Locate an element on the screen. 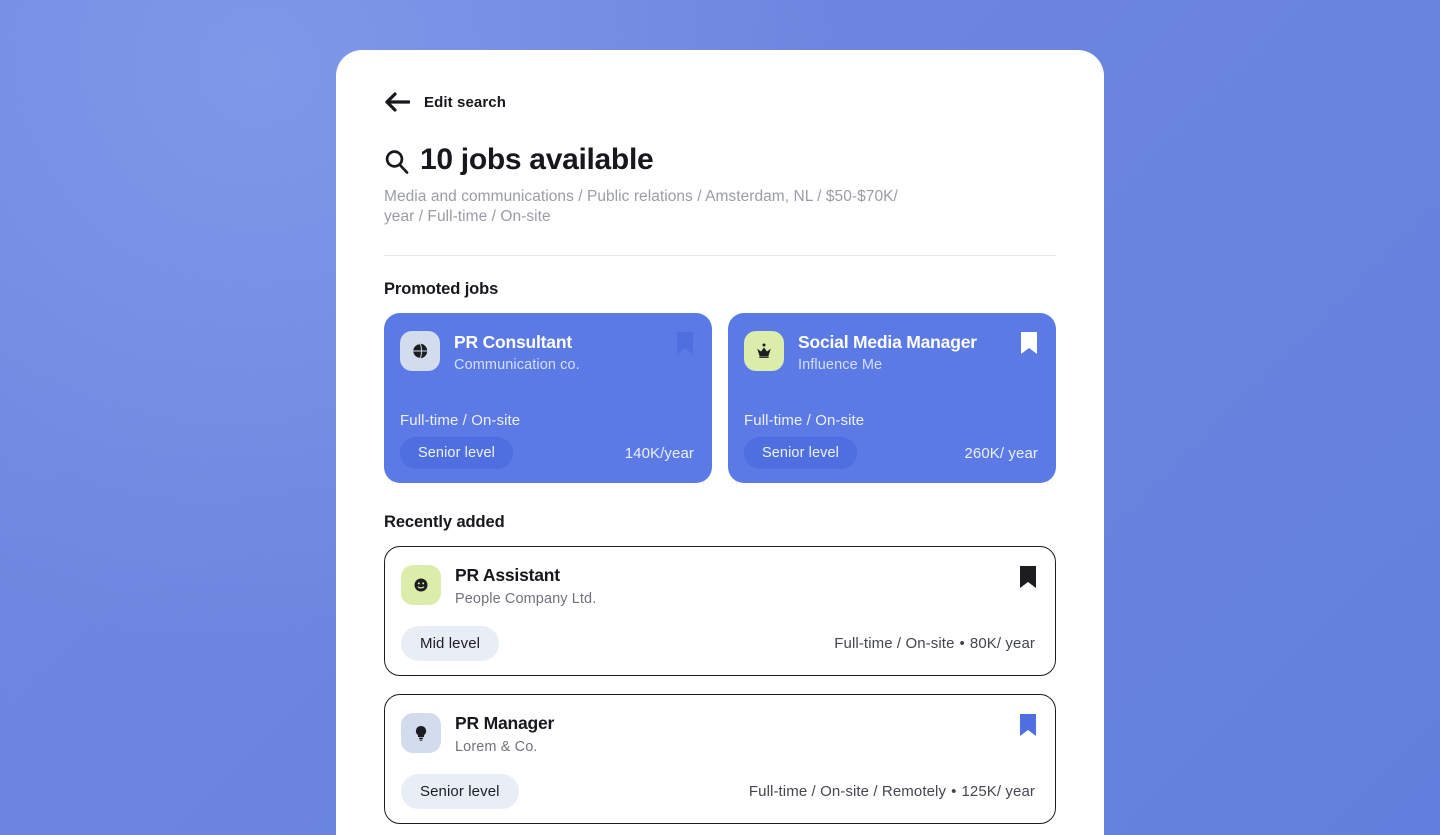  recent-card-header: PR Assistant People Company Ltd. is located at coordinates (718, 586).